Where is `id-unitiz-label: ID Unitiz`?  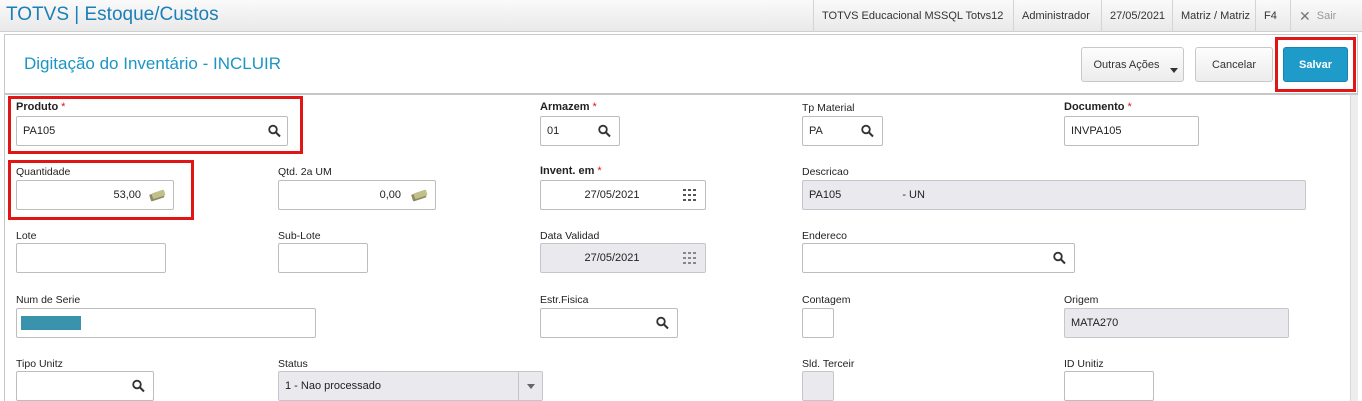 id-unitiz-label: ID Unitiz is located at coordinates (1084, 364).